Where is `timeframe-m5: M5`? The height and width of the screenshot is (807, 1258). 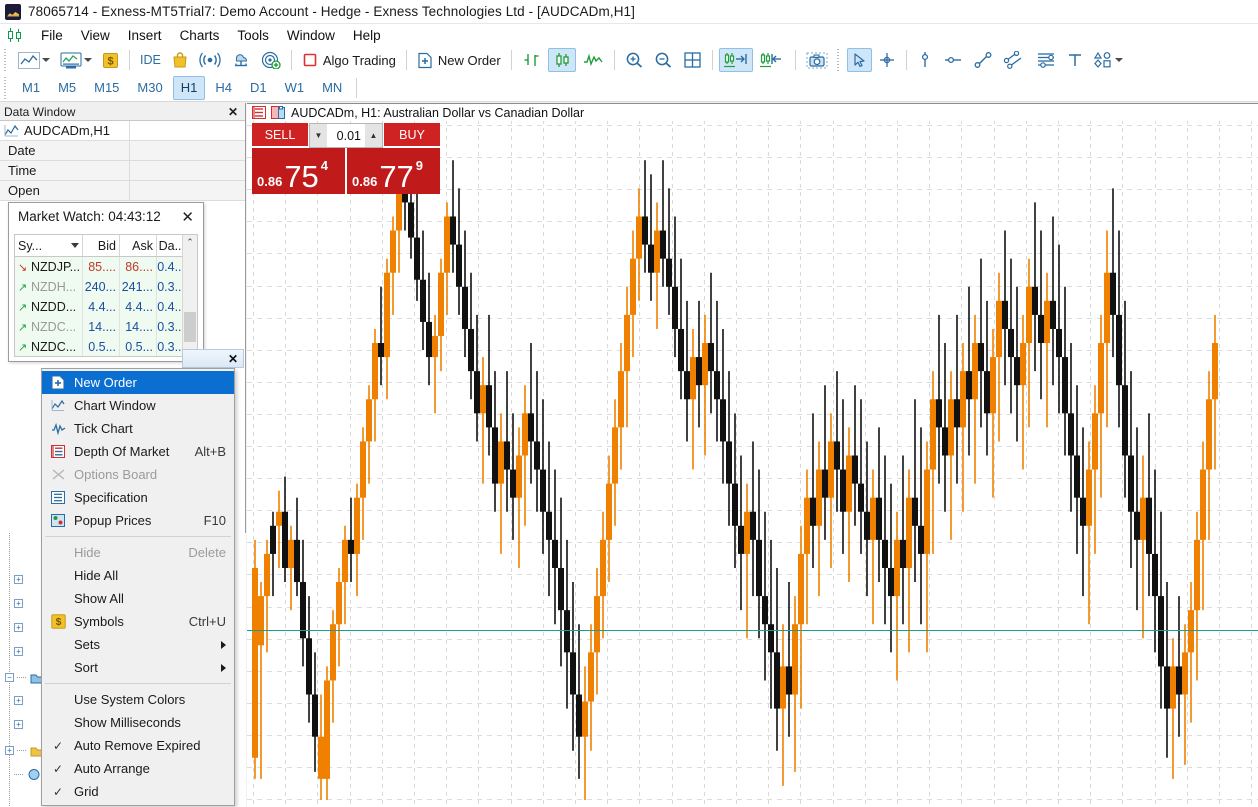
timeframe-m5: M5 is located at coordinates (67, 88).